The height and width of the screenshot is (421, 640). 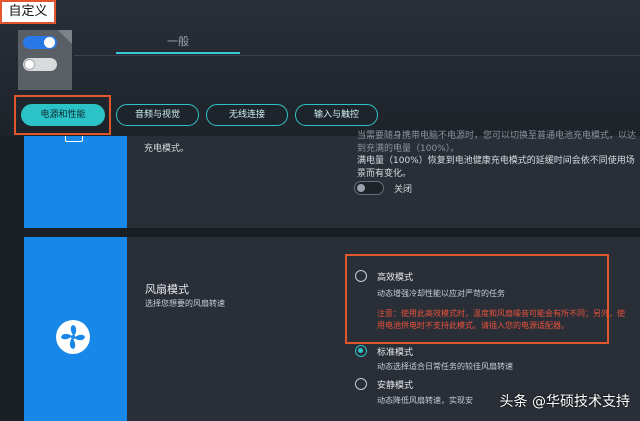 I want to click on tab-active-indicator, so click(x=178, y=53).